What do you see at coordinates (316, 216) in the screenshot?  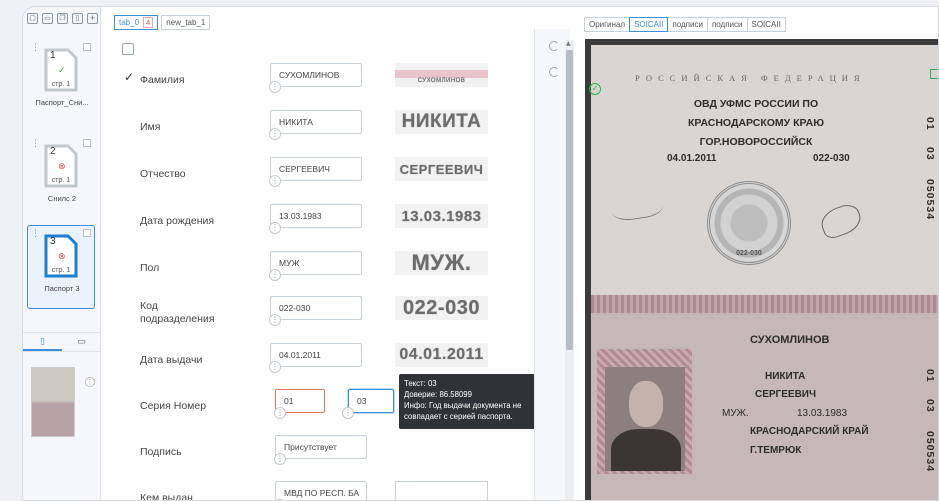 I see `birth-date-input: 13.03.1983` at bounding box center [316, 216].